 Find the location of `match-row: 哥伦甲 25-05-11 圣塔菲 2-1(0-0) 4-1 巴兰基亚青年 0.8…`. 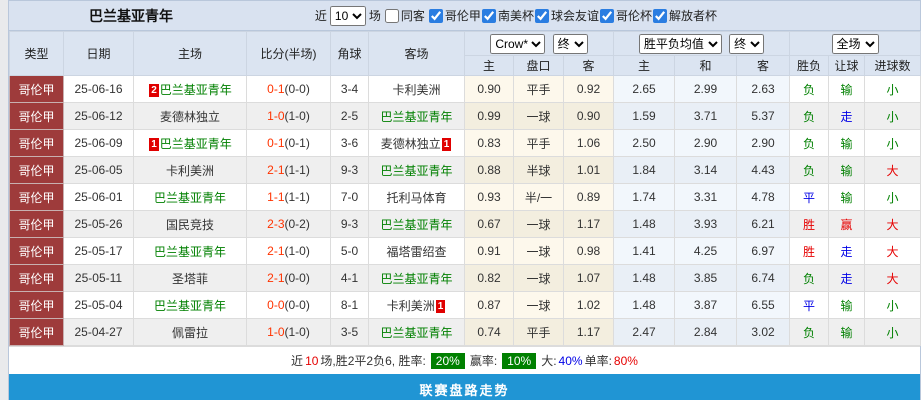

match-row: 哥伦甲 25-05-11 圣塔菲 2-1(0-0) 4-1 巴兰基亚青年 0.8… is located at coordinates (465, 278).